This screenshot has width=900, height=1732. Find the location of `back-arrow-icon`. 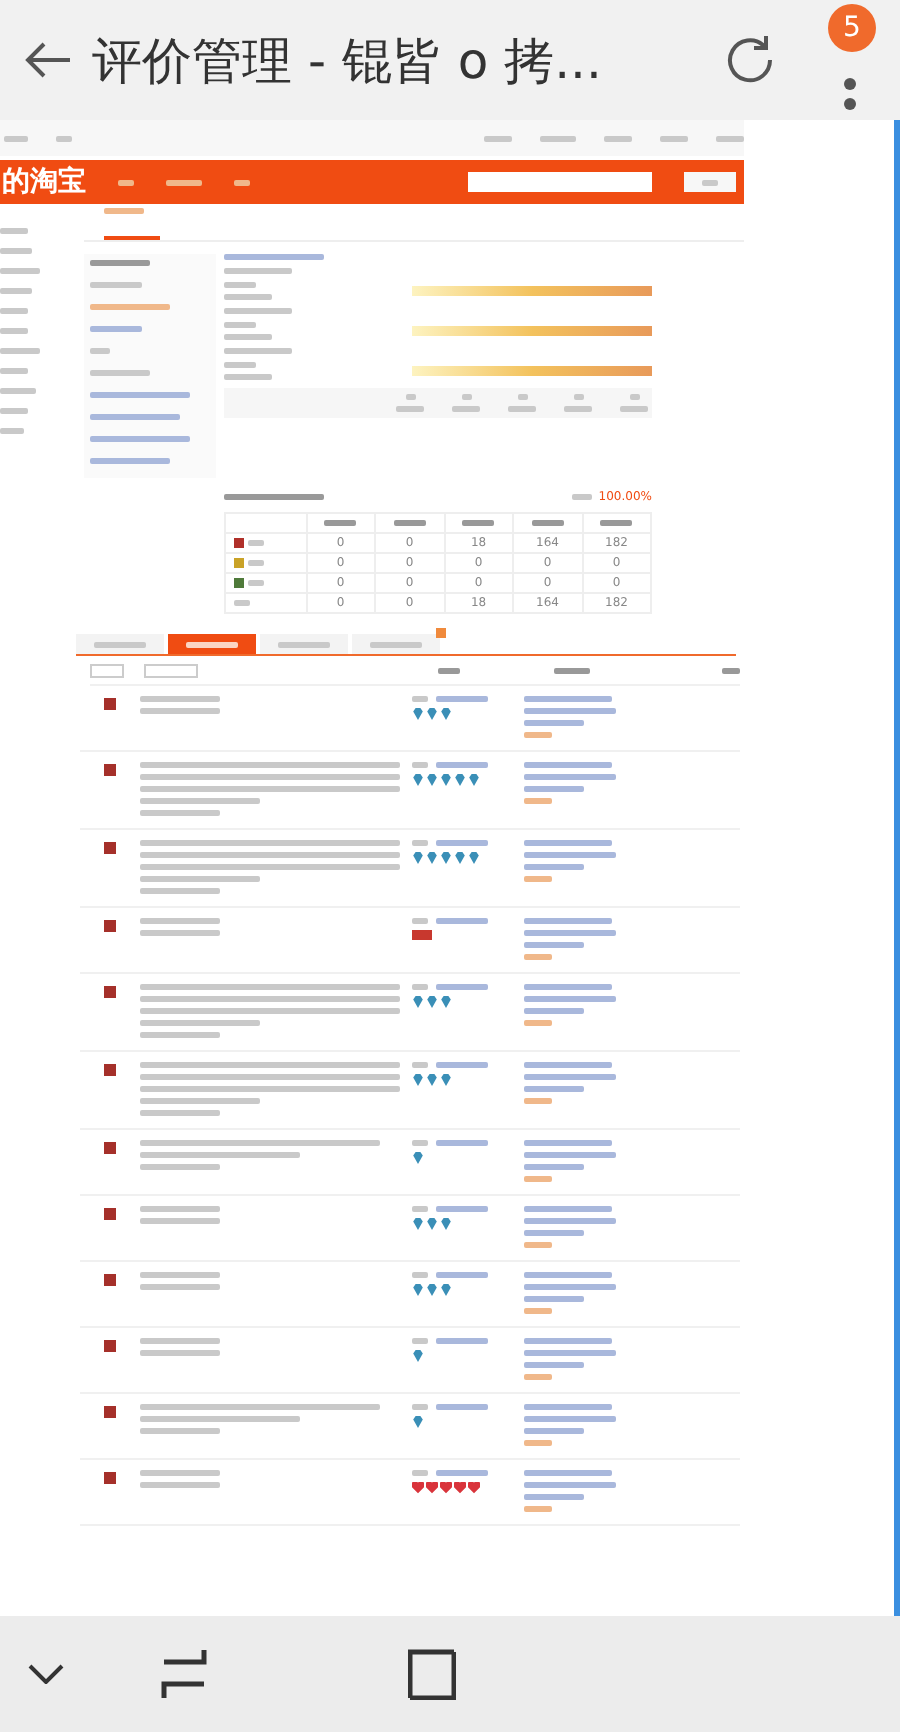

back-arrow-icon is located at coordinates (48, 60).